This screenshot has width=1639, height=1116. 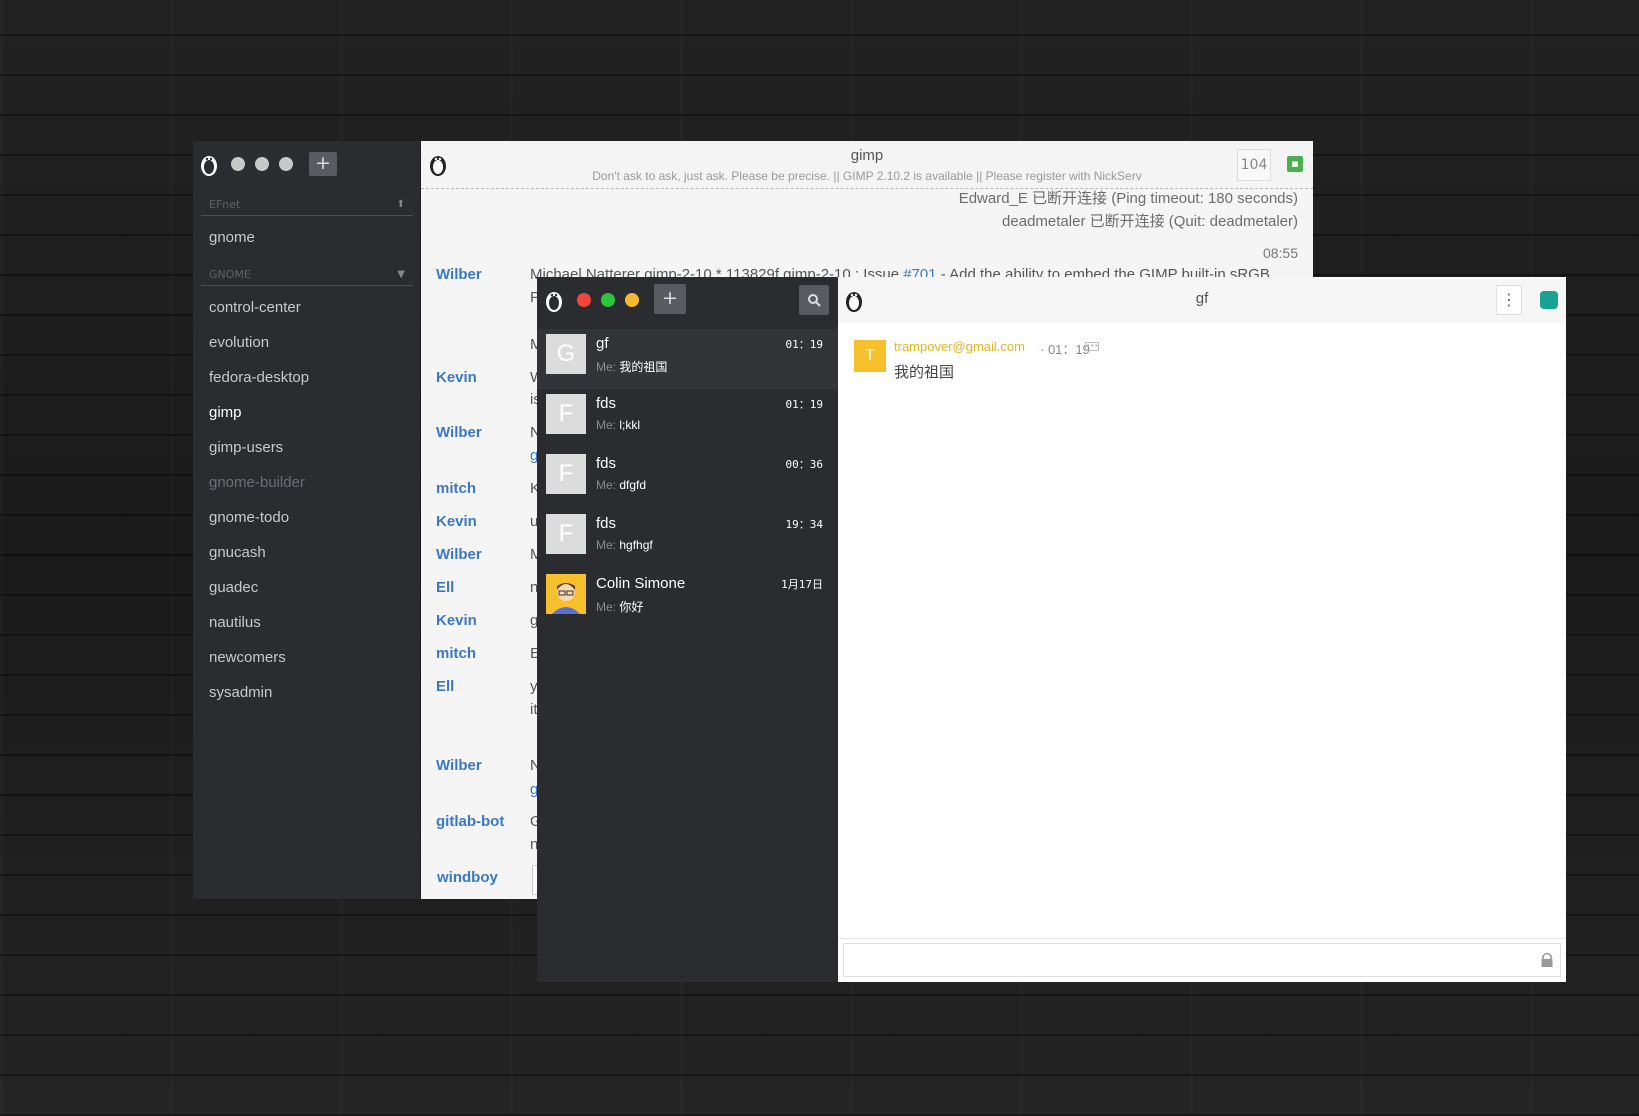 What do you see at coordinates (230, 274) in the screenshot?
I see `network-label: GNOME` at bounding box center [230, 274].